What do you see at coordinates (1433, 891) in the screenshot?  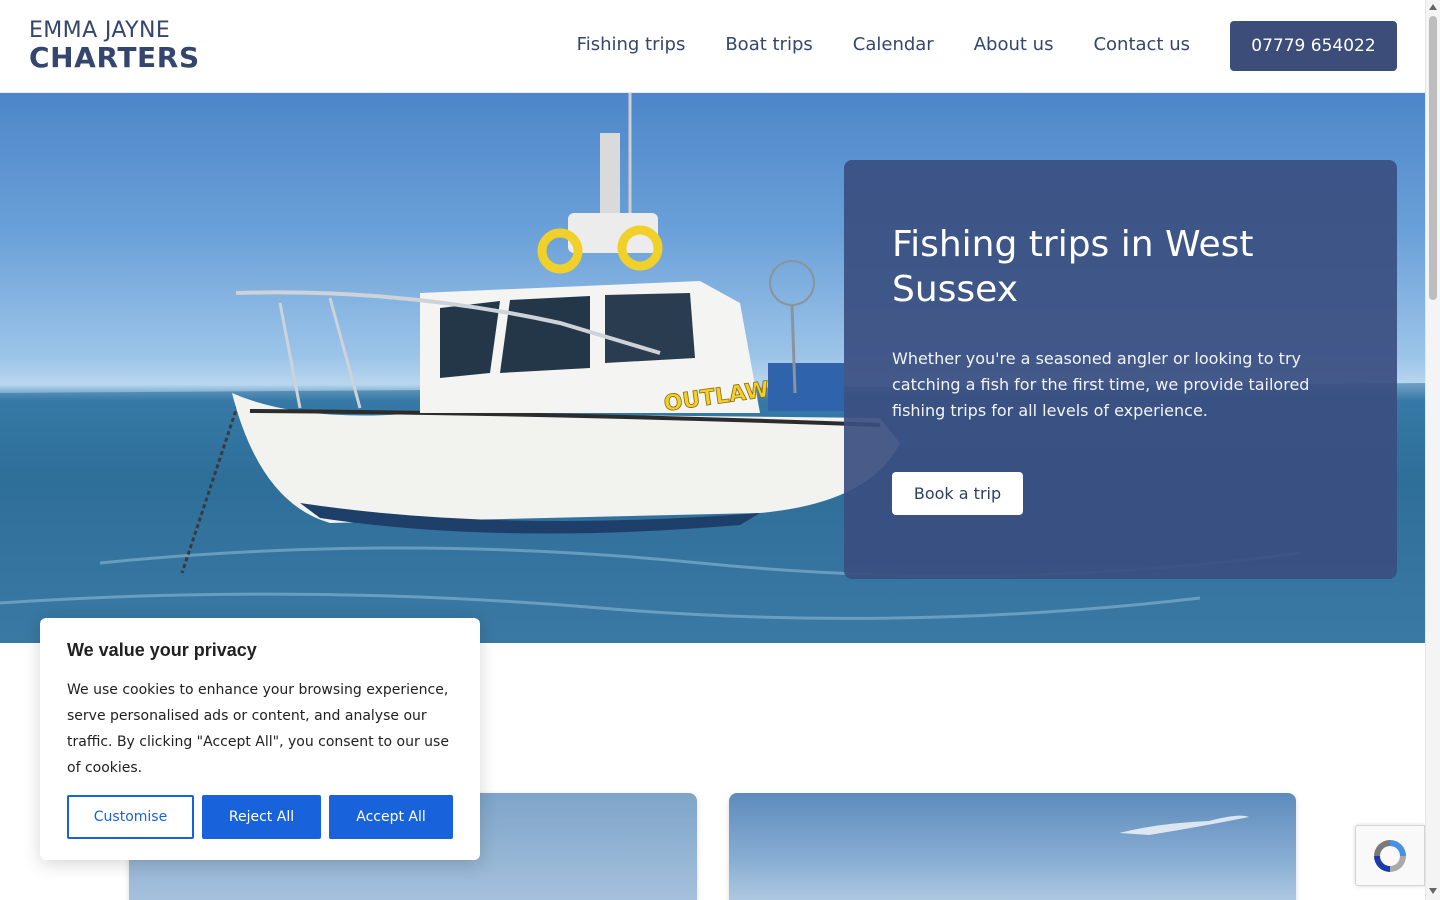 I see `scroll-down-icon` at bounding box center [1433, 891].